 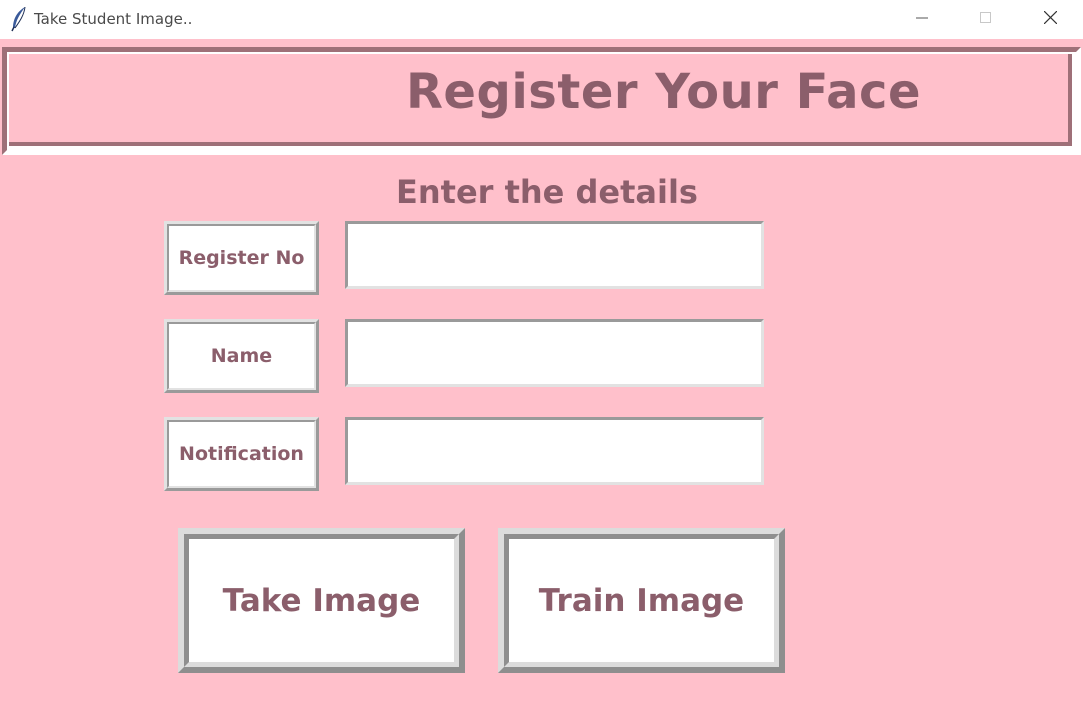 I want to click on train-image-button-label: Train Image, so click(x=641, y=600).